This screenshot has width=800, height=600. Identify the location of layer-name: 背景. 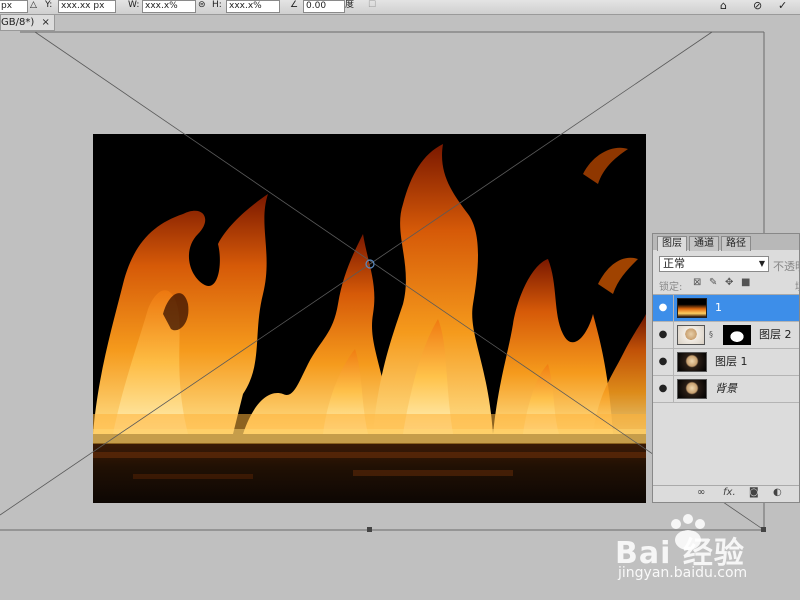
(726, 389).